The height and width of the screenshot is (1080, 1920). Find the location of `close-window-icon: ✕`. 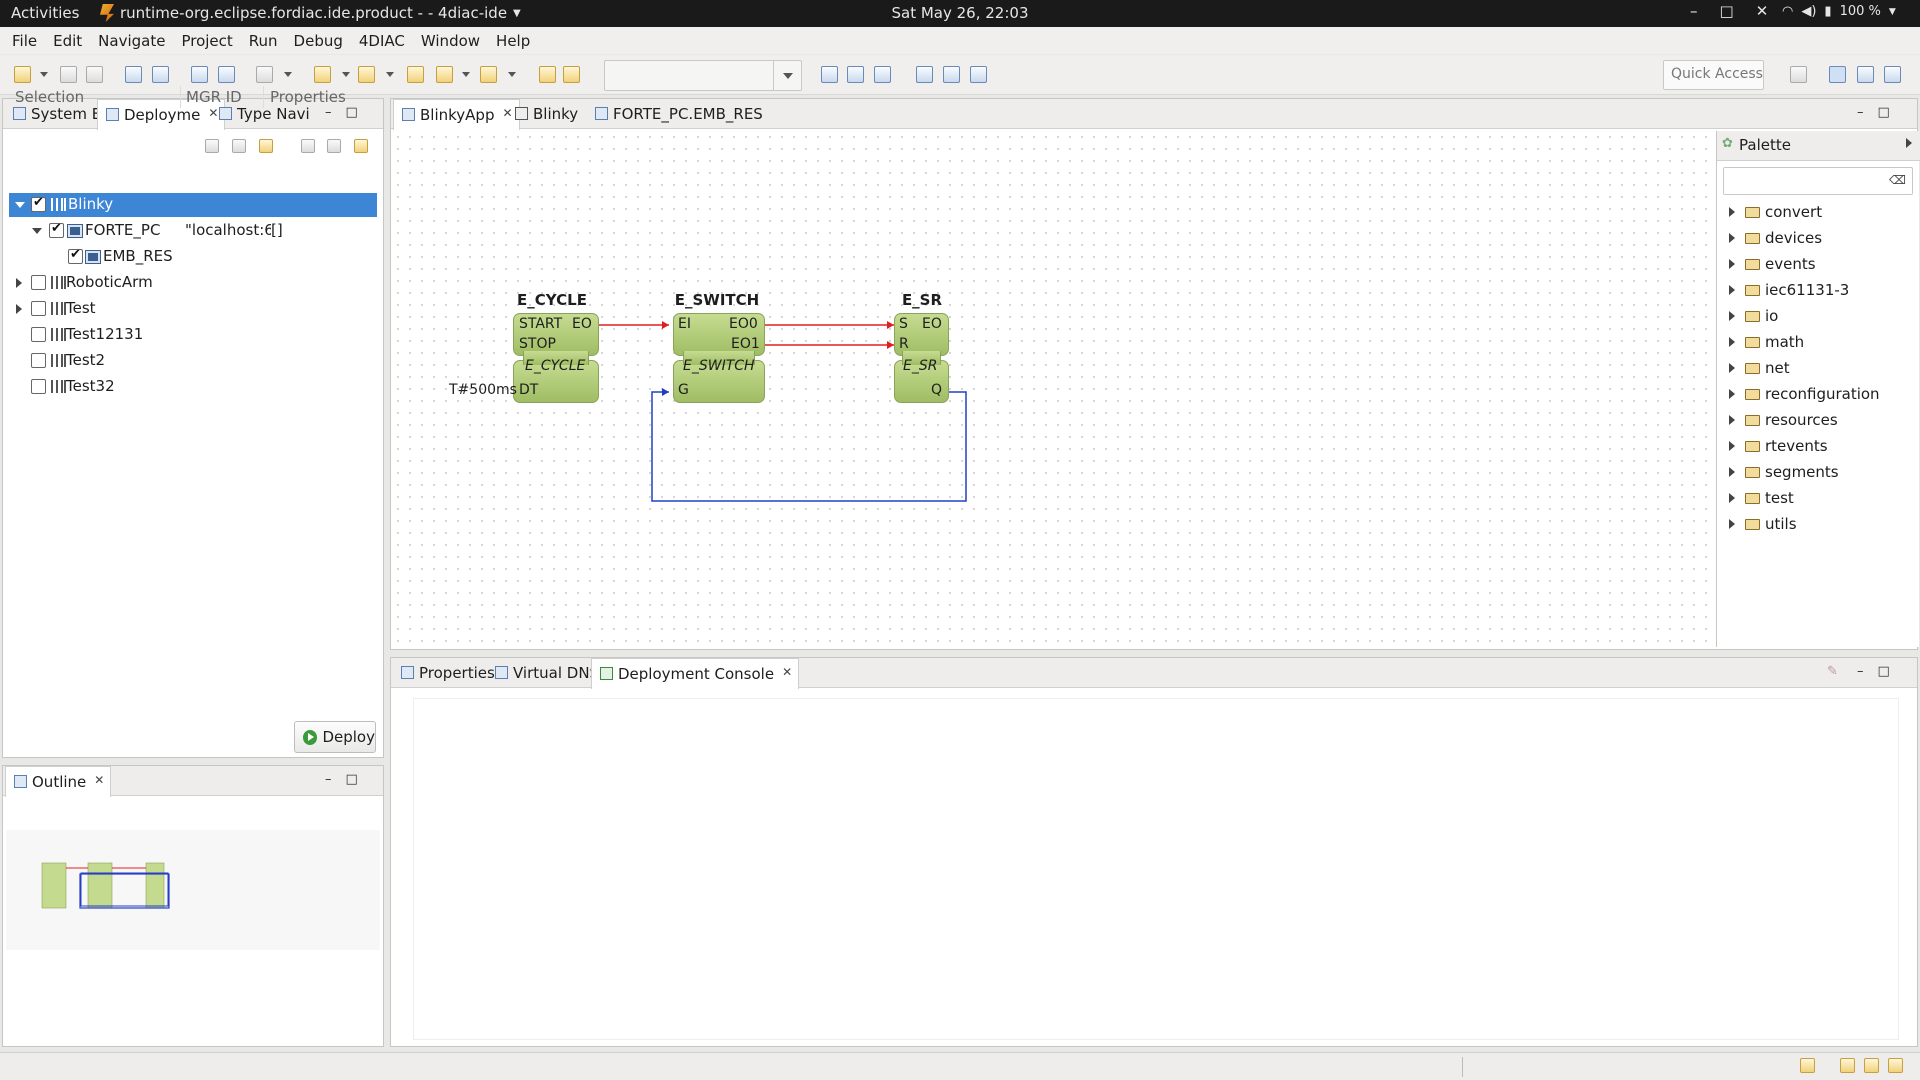

close-window-icon: ✕ is located at coordinates (1762, 11).